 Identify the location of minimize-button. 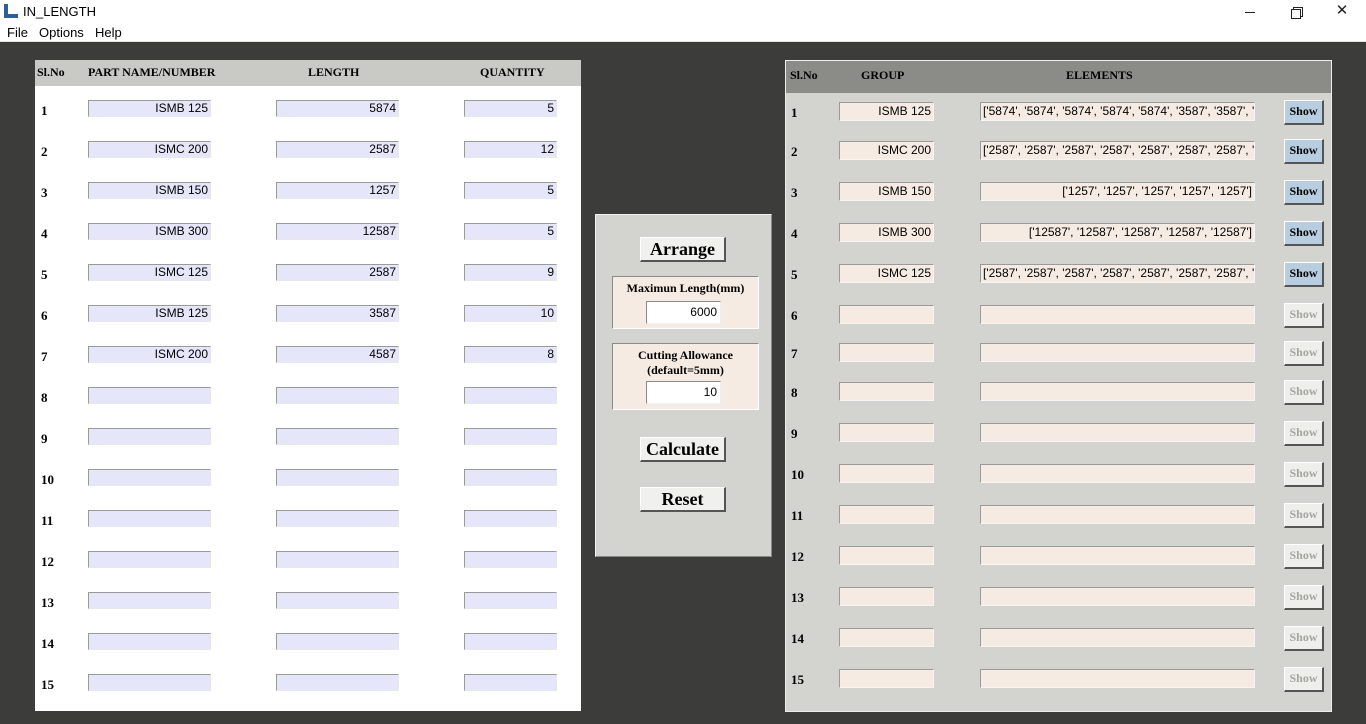
(1250, 11).